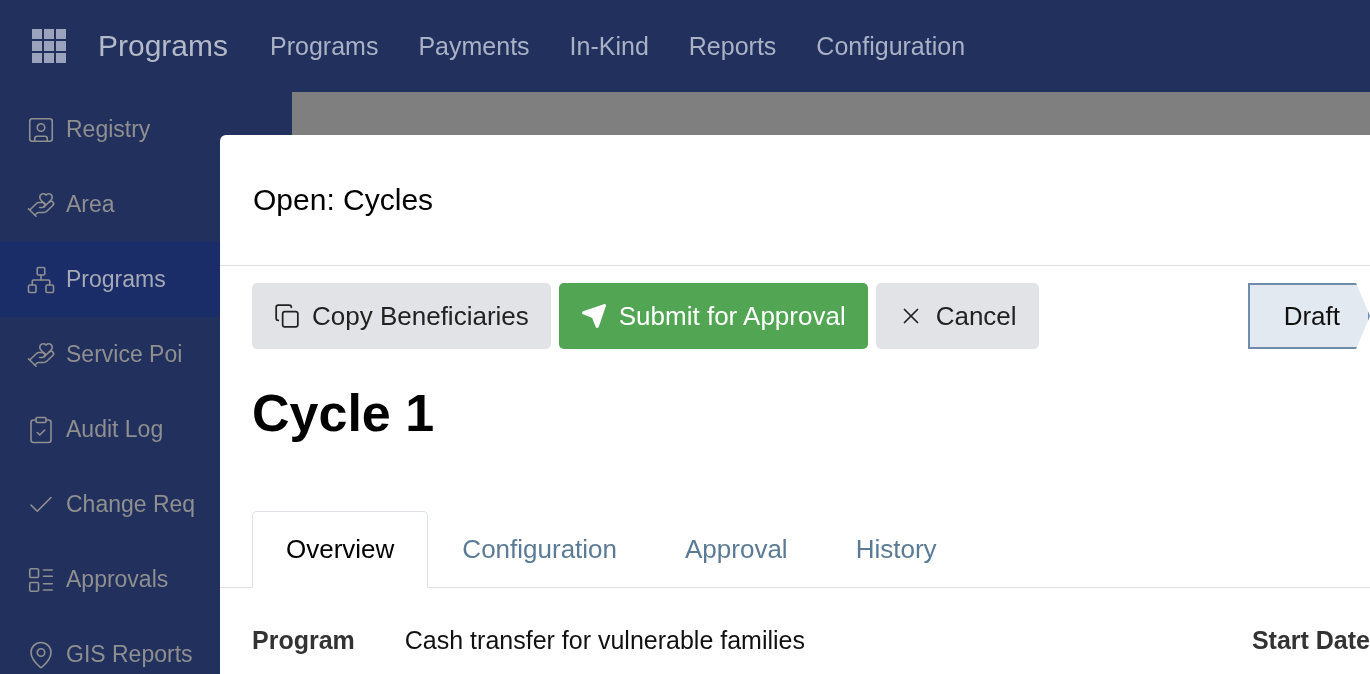 The width and height of the screenshot is (1370, 674). I want to click on action-button: Copy Beneficiaries, so click(401, 316).